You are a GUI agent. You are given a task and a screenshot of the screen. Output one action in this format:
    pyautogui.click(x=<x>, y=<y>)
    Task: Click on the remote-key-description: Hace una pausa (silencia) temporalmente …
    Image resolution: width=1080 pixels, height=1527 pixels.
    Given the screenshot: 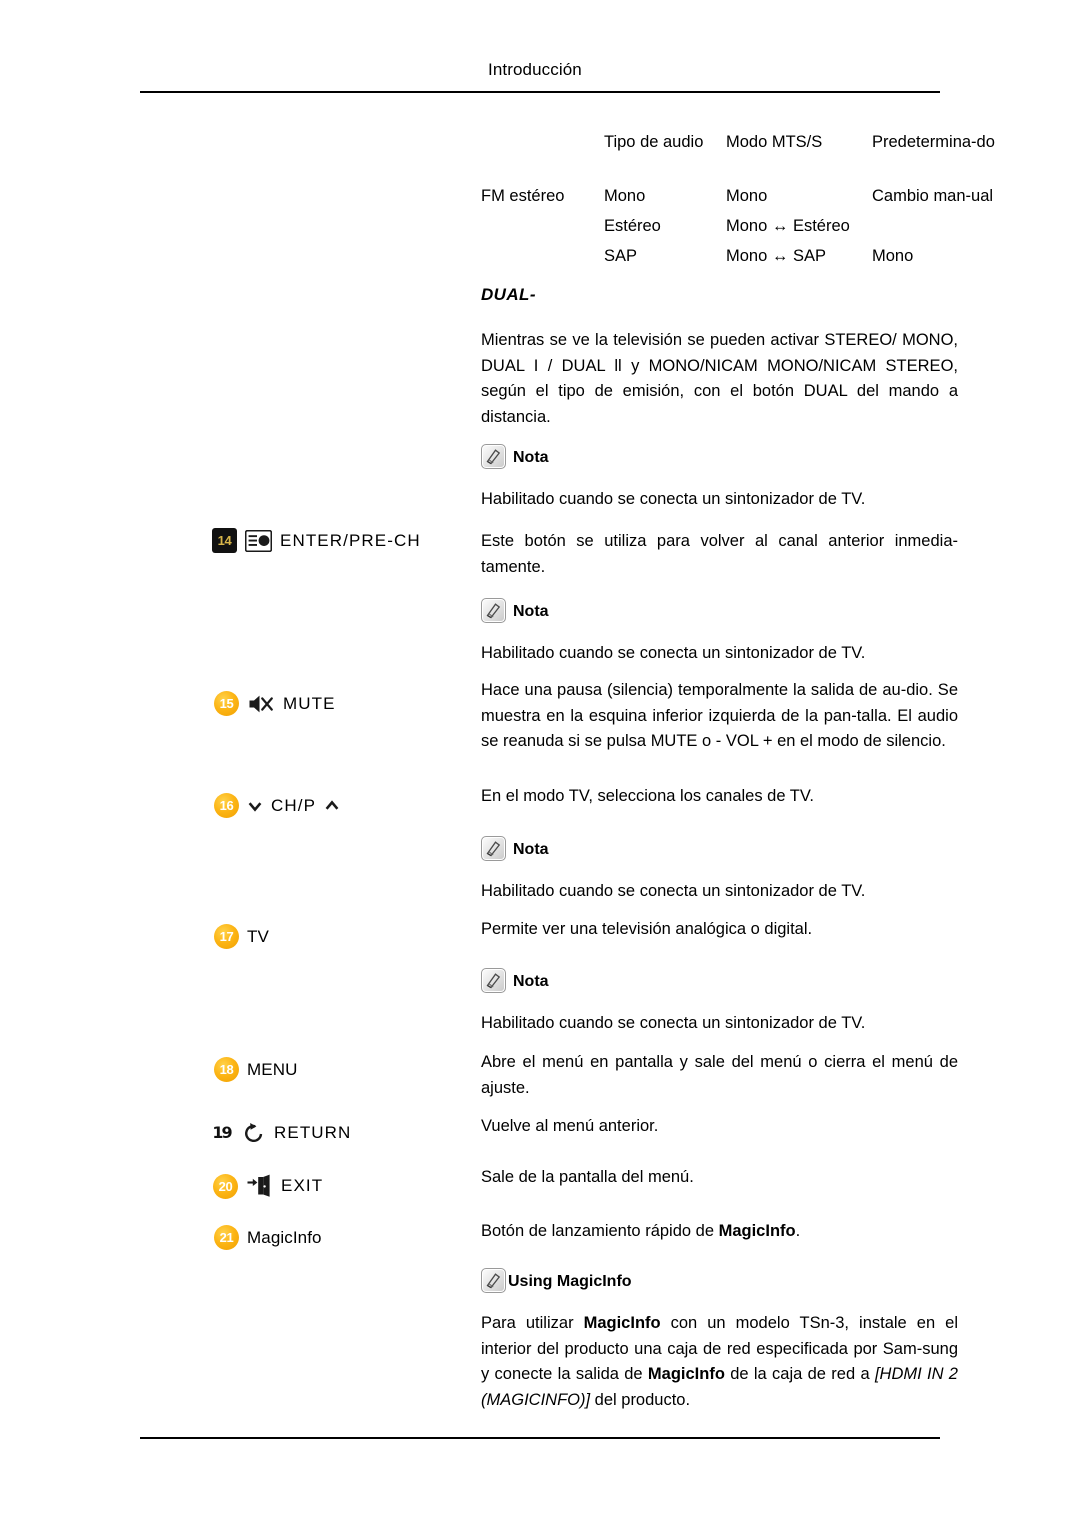 What is the action you would take?
    pyautogui.click(x=719, y=715)
    